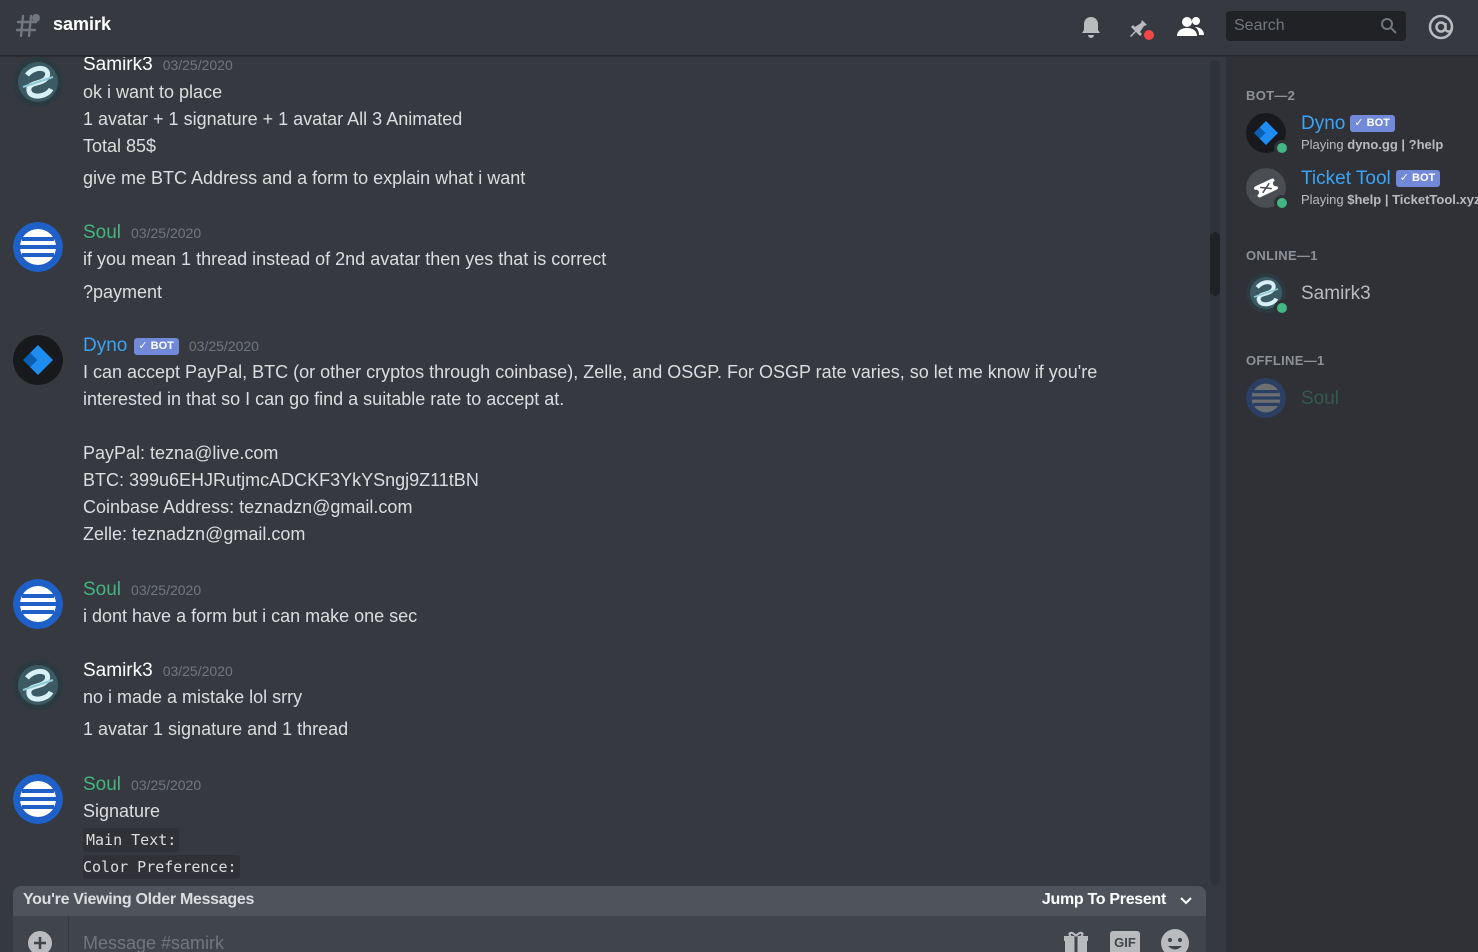 The image size is (1478, 952). What do you see at coordinates (1125, 941) in the screenshot?
I see `gif-button: GIF` at bounding box center [1125, 941].